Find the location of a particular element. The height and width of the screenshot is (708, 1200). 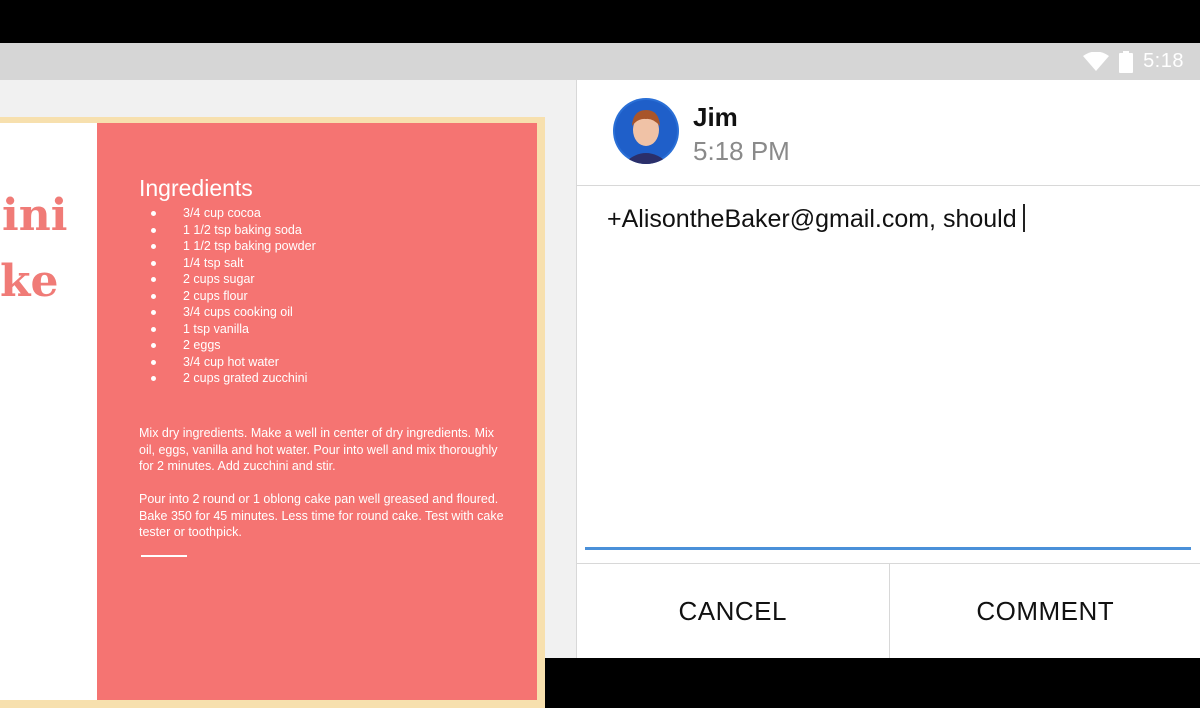

text-cursor is located at coordinates (1024, 218).